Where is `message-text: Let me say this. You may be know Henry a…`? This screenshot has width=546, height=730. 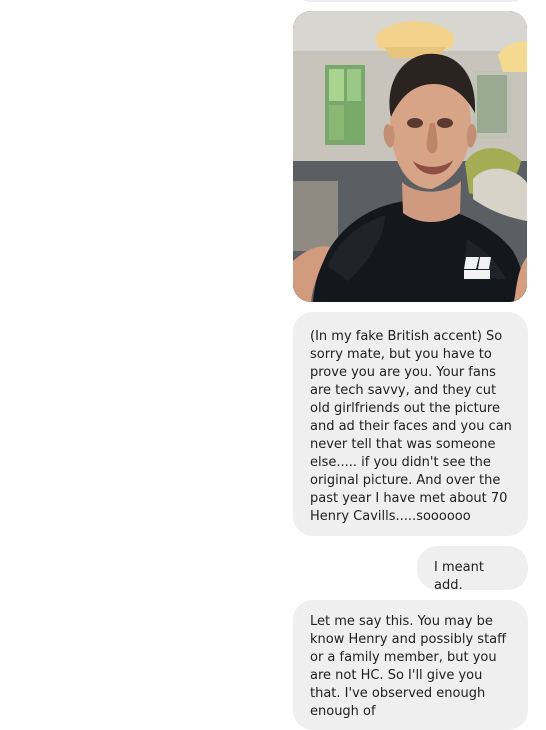 message-text: Let me say this. You may be know Henry a… is located at coordinates (408, 666).